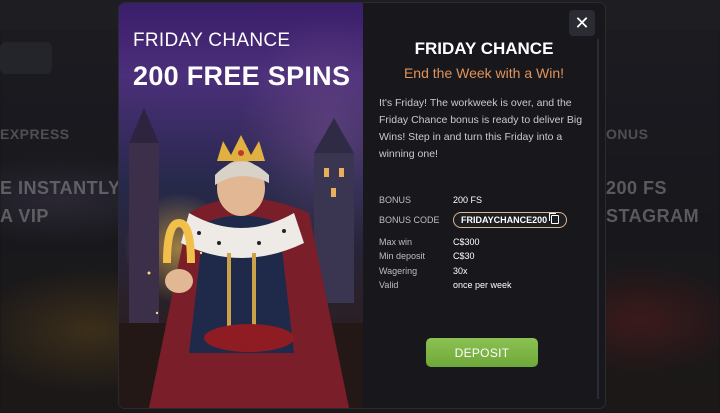 The image size is (720, 413). I want to click on copy-bonus-code-button: FRIDAYCHANCE200, so click(510, 219).